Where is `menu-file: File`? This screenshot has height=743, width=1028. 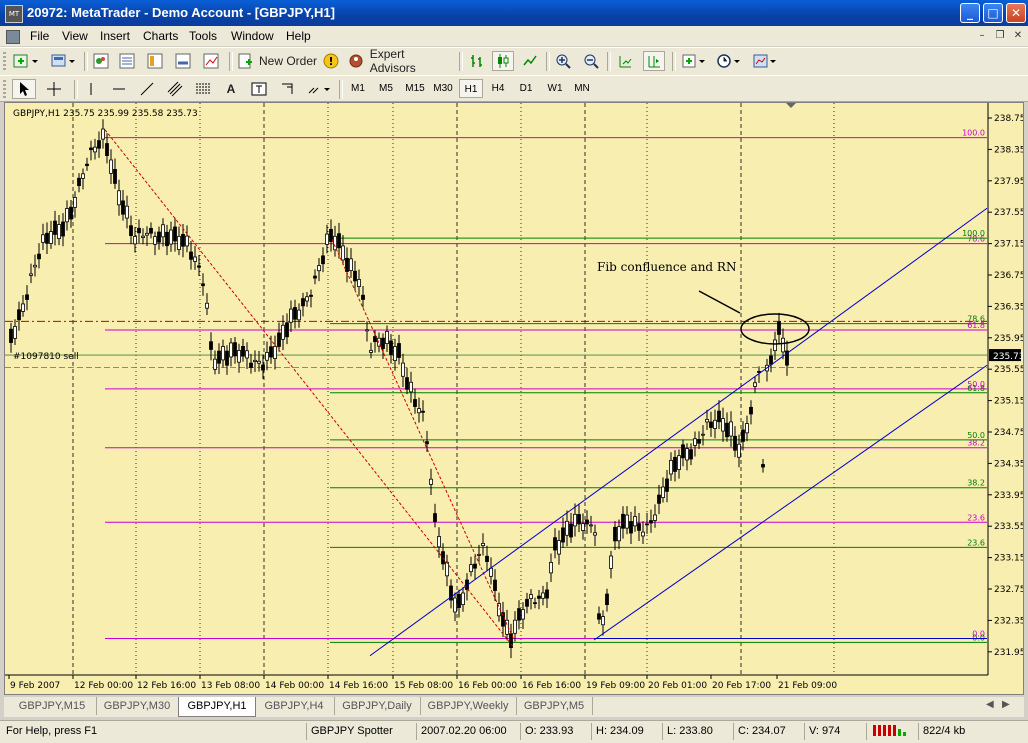
menu-file: File is located at coordinates (39, 36).